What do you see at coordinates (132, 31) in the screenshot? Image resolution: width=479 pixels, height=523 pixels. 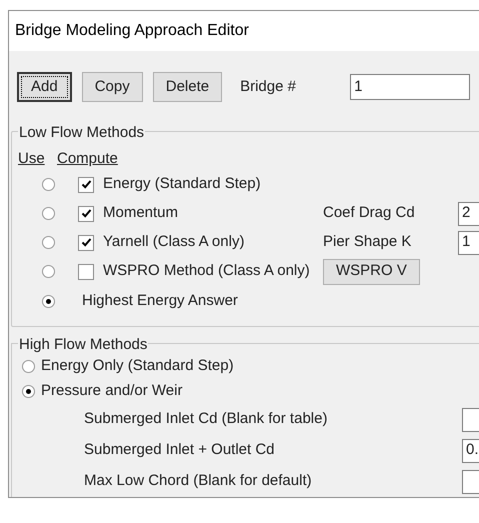 I see `window-title: Bridge Modeling Approach Editor` at bounding box center [132, 31].